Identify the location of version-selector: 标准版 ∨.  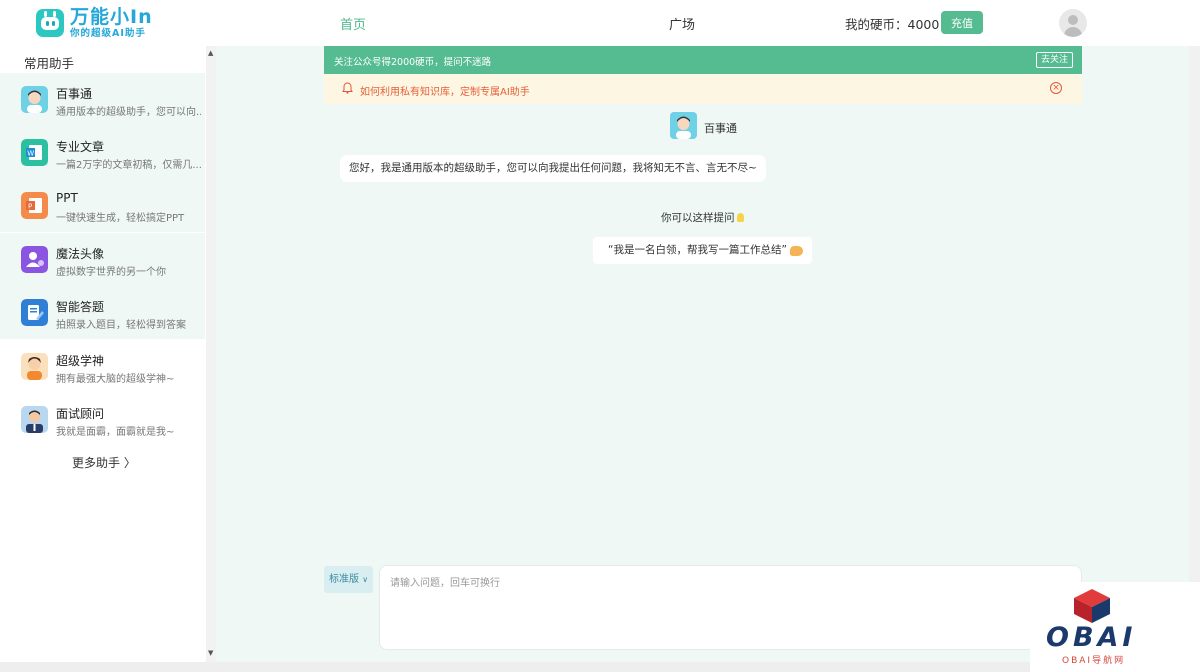
(348, 579).